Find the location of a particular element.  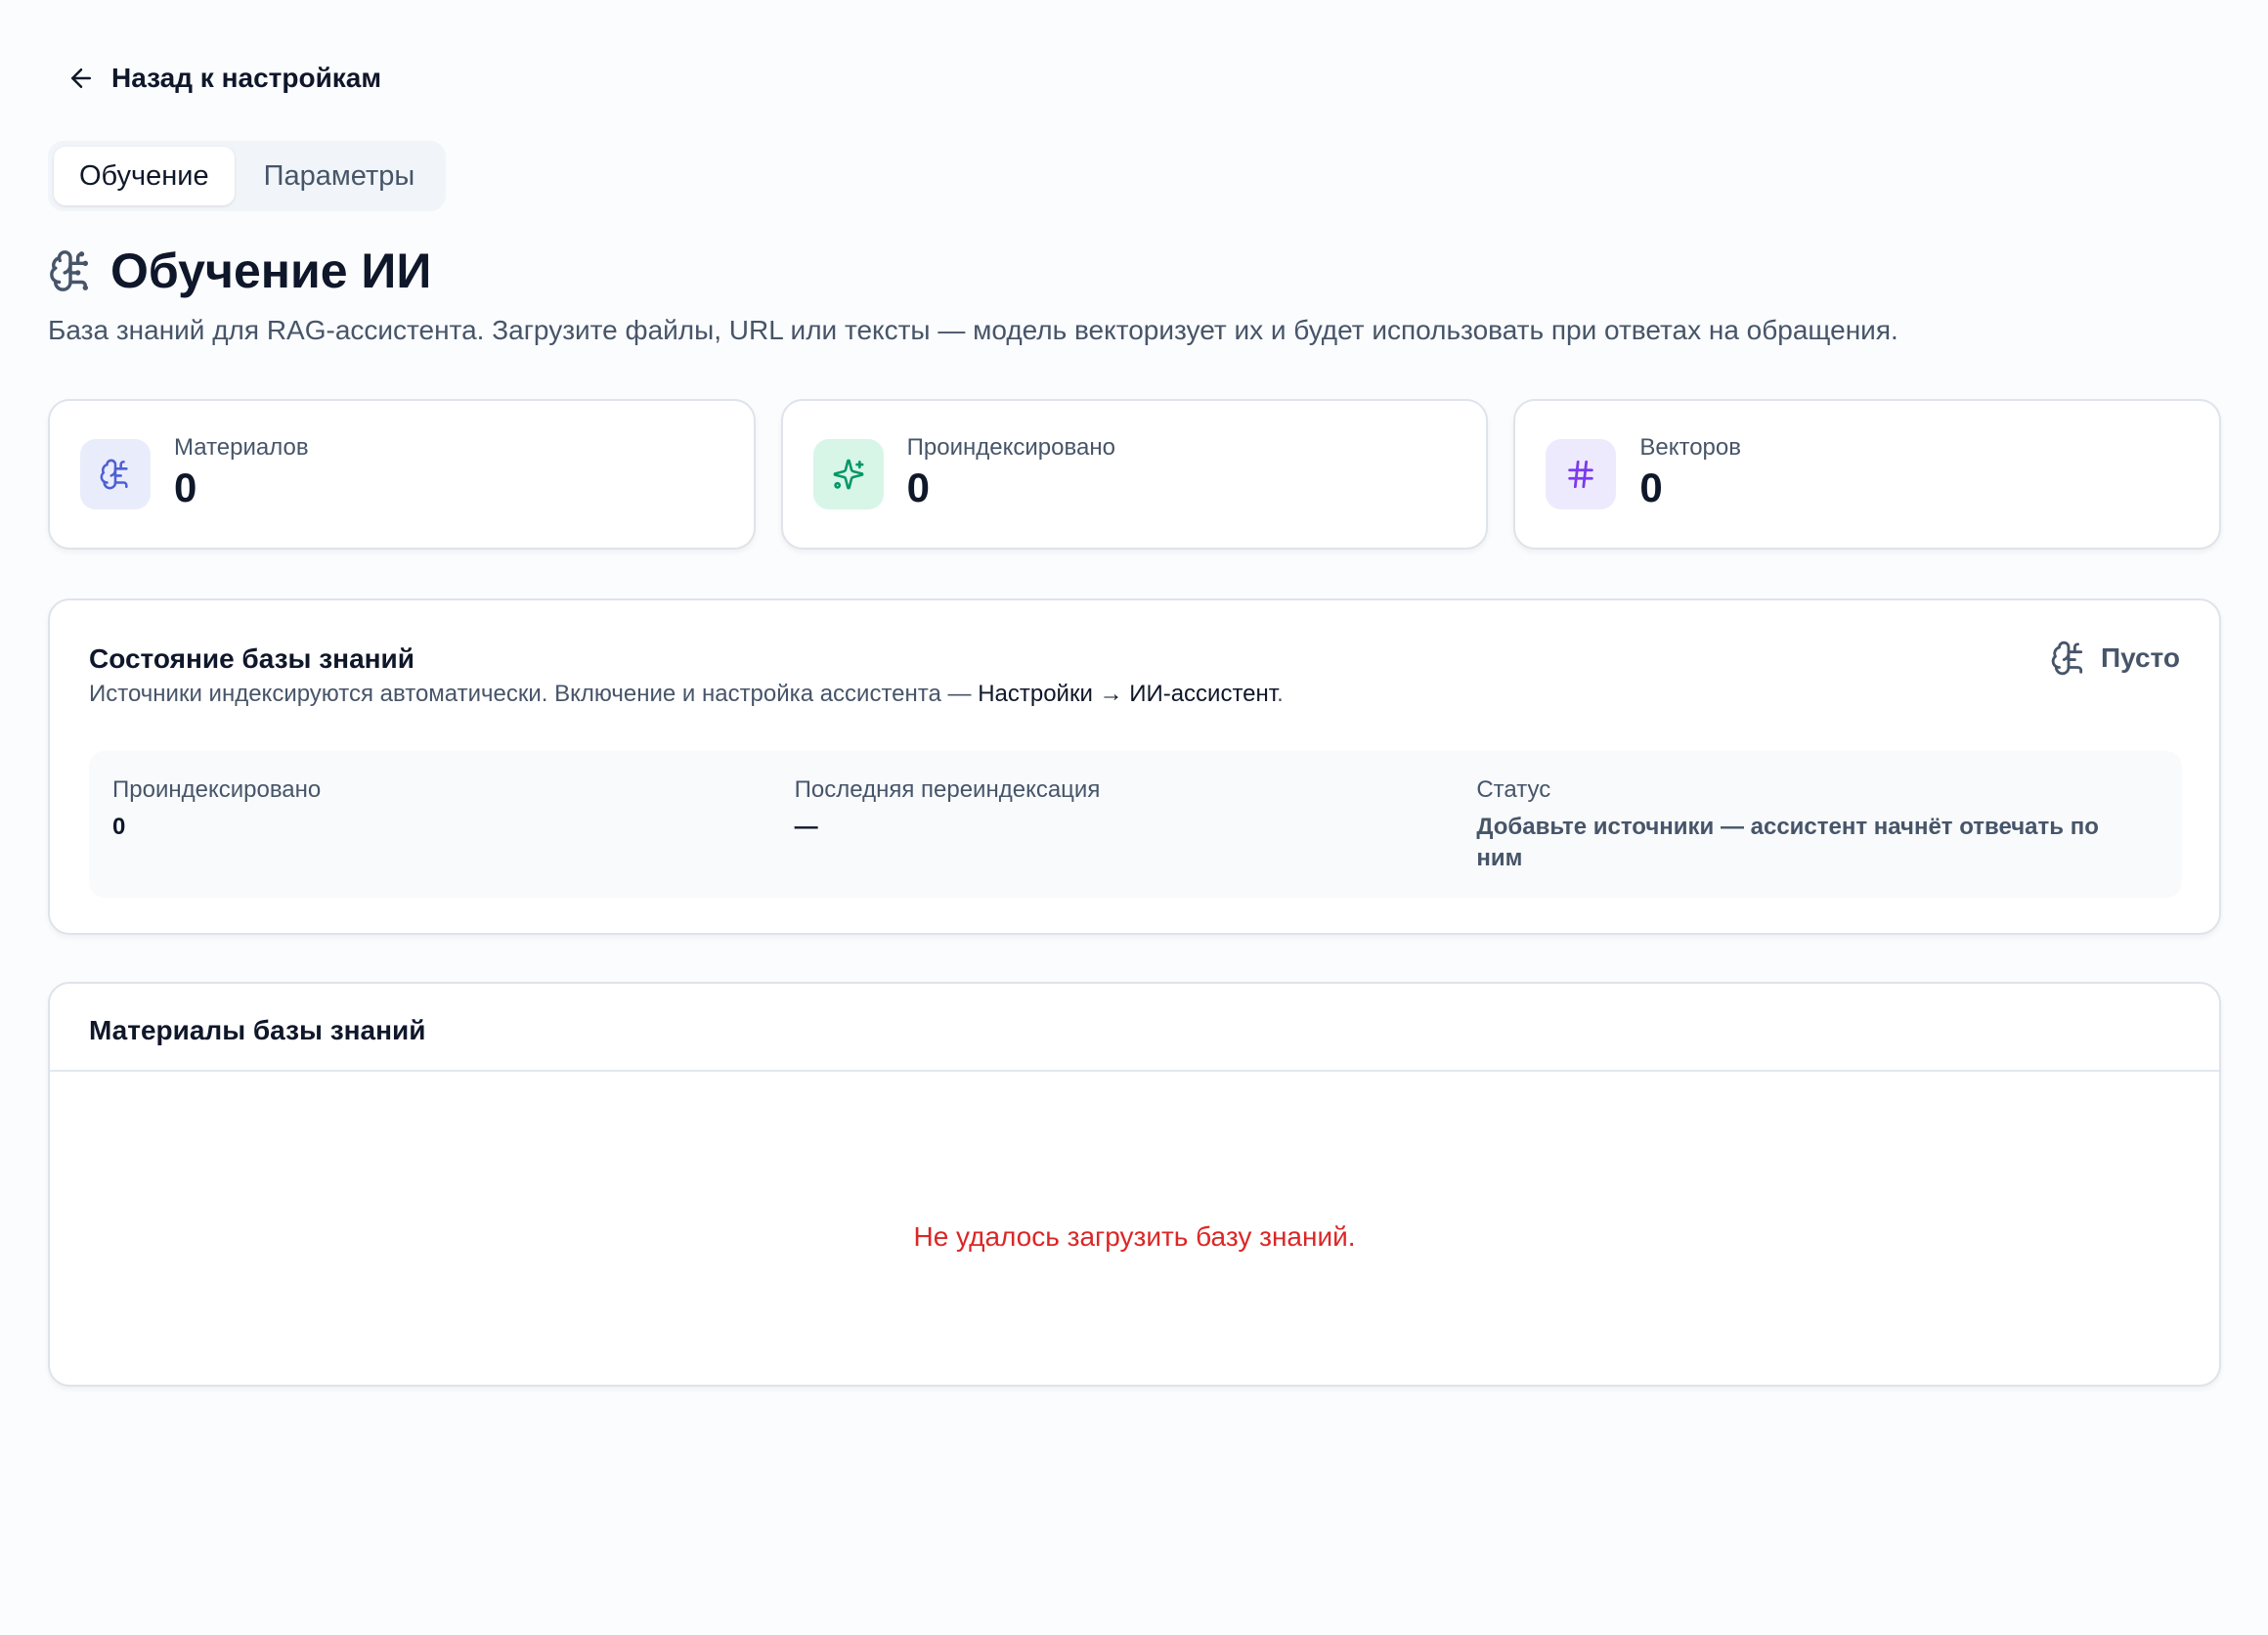

page-title: Обучение ИИ is located at coordinates (271, 270).